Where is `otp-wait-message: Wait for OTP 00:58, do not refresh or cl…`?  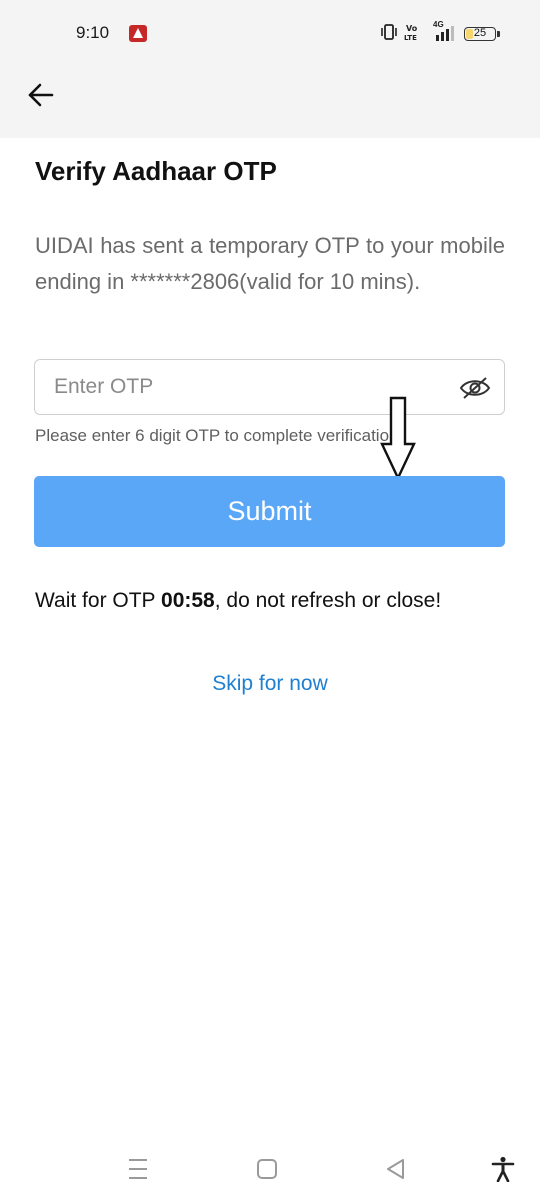 otp-wait-message: Wait for OTP 00:58, do not refresh or cl… is located at coordinates (238, 601).